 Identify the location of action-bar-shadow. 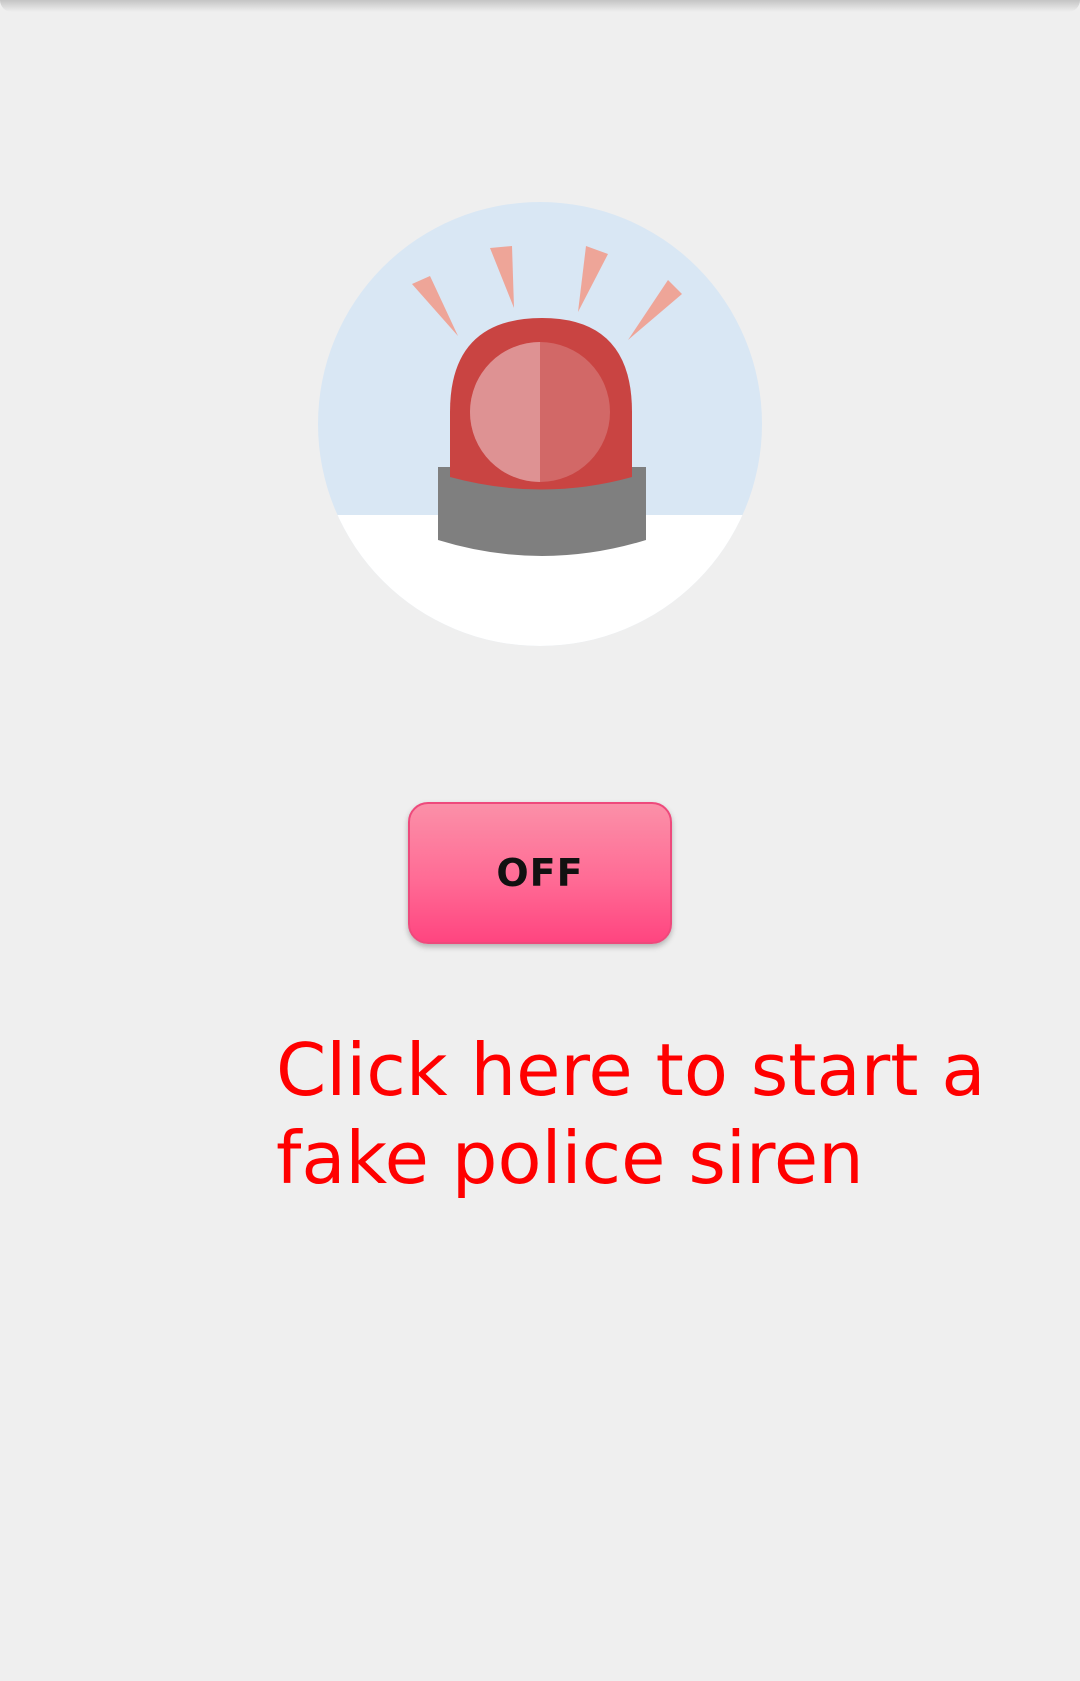
(540, 6).